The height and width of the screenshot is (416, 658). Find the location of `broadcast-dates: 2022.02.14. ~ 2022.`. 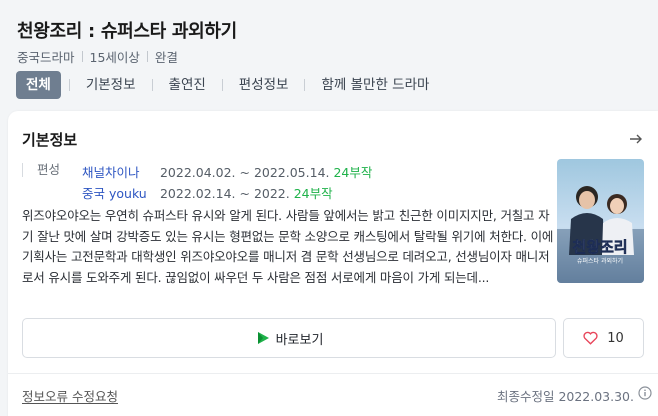

broadcast-dates: 2022.02.14. ~ 2022. is located at coordinates (224, 193).